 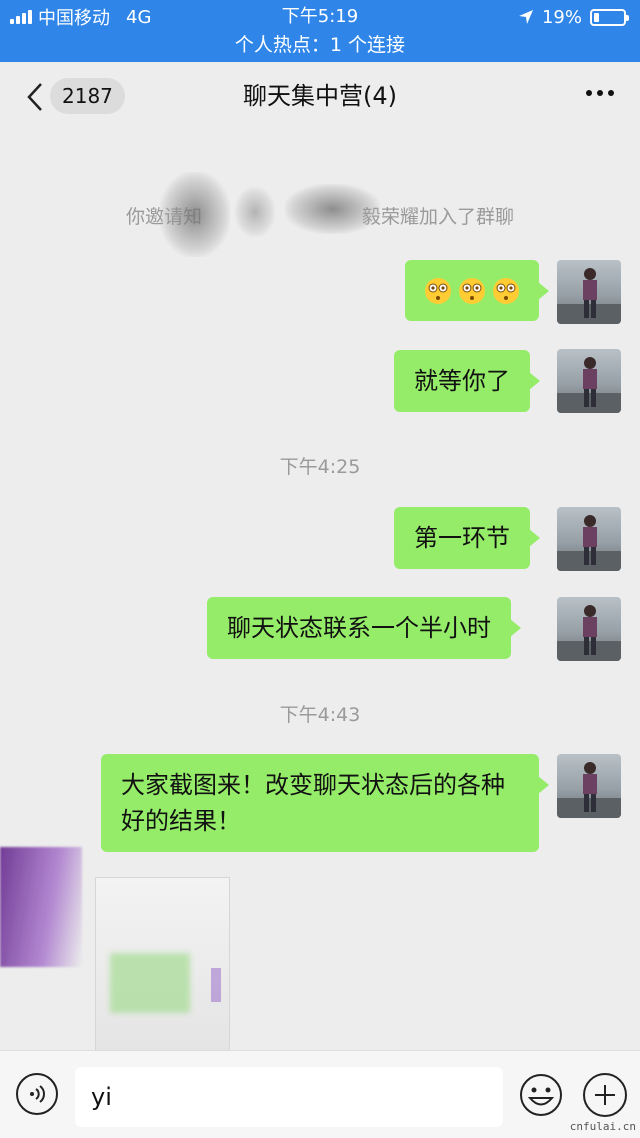 I want to click on more-functions-plus-button, so click(x=605, y=1095).